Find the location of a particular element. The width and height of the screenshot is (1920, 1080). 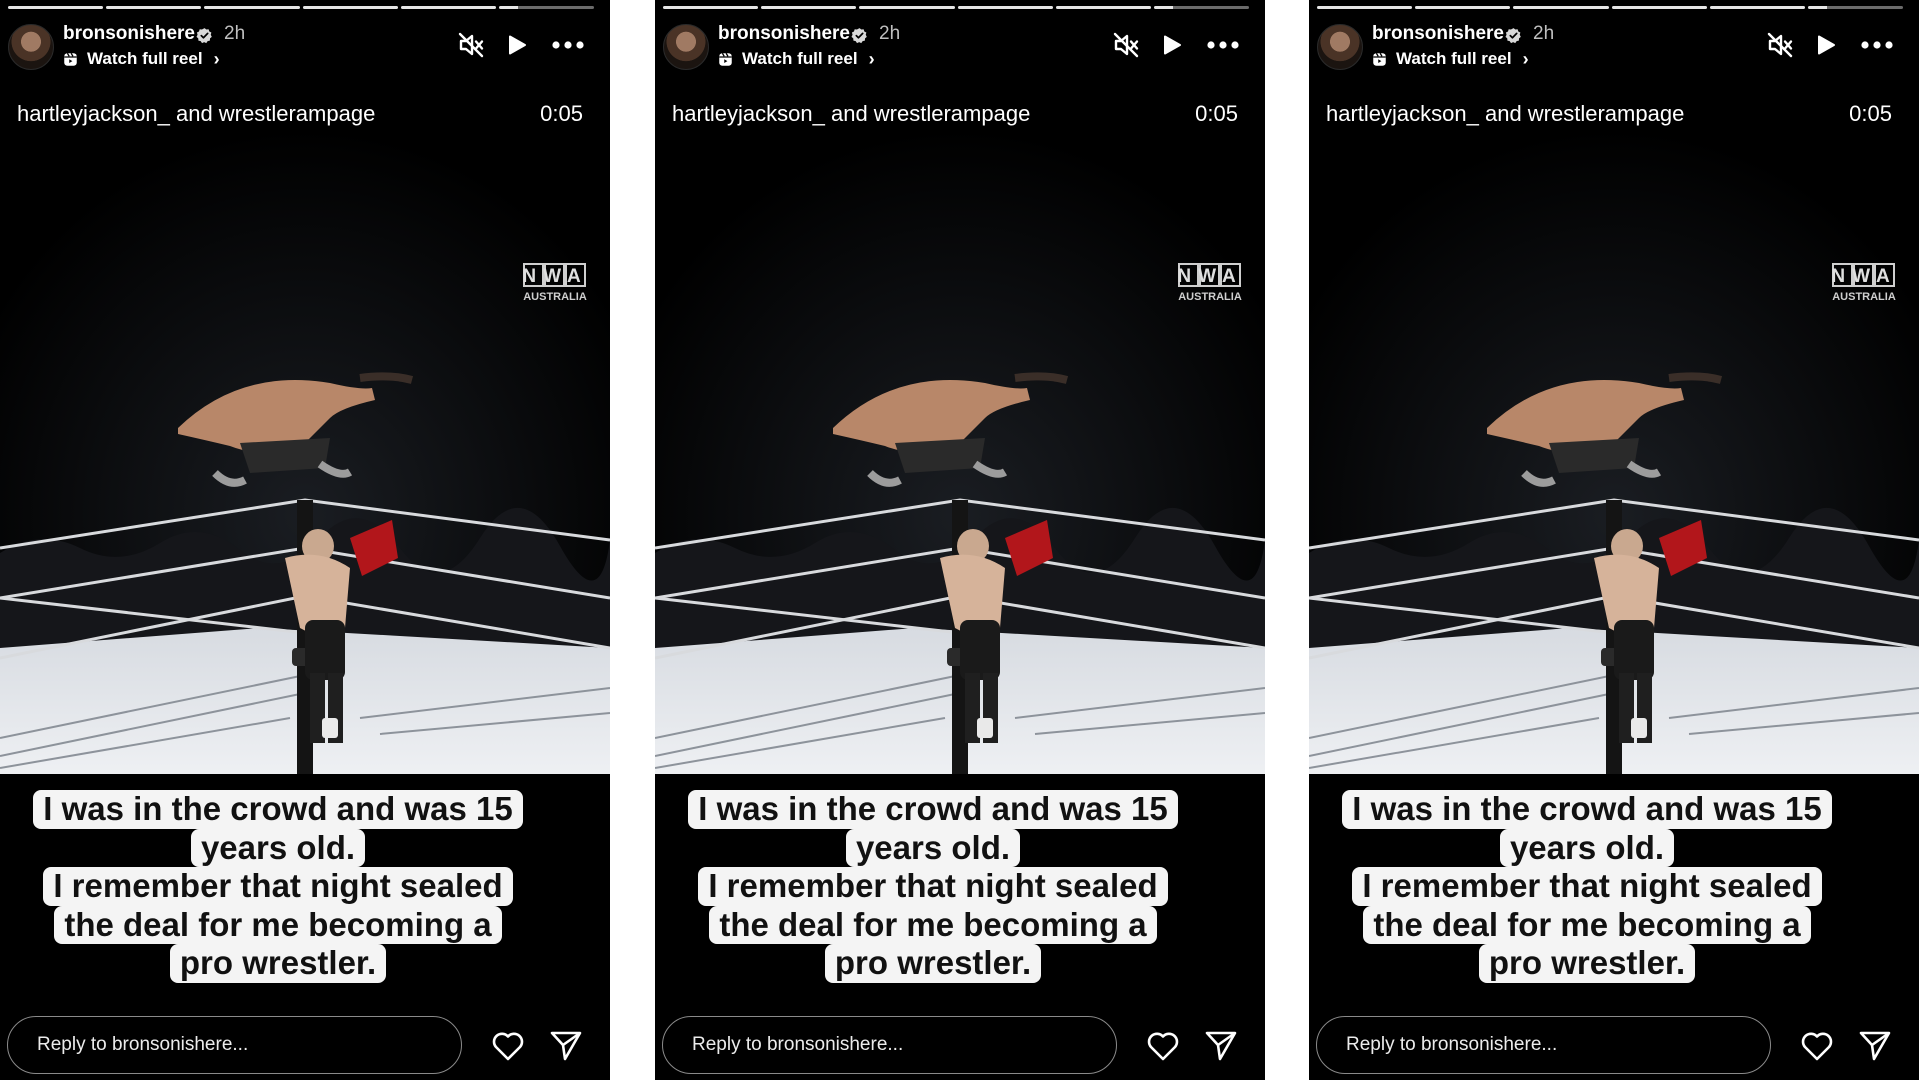

story-progress-bar is located at coordinates (301, 7).